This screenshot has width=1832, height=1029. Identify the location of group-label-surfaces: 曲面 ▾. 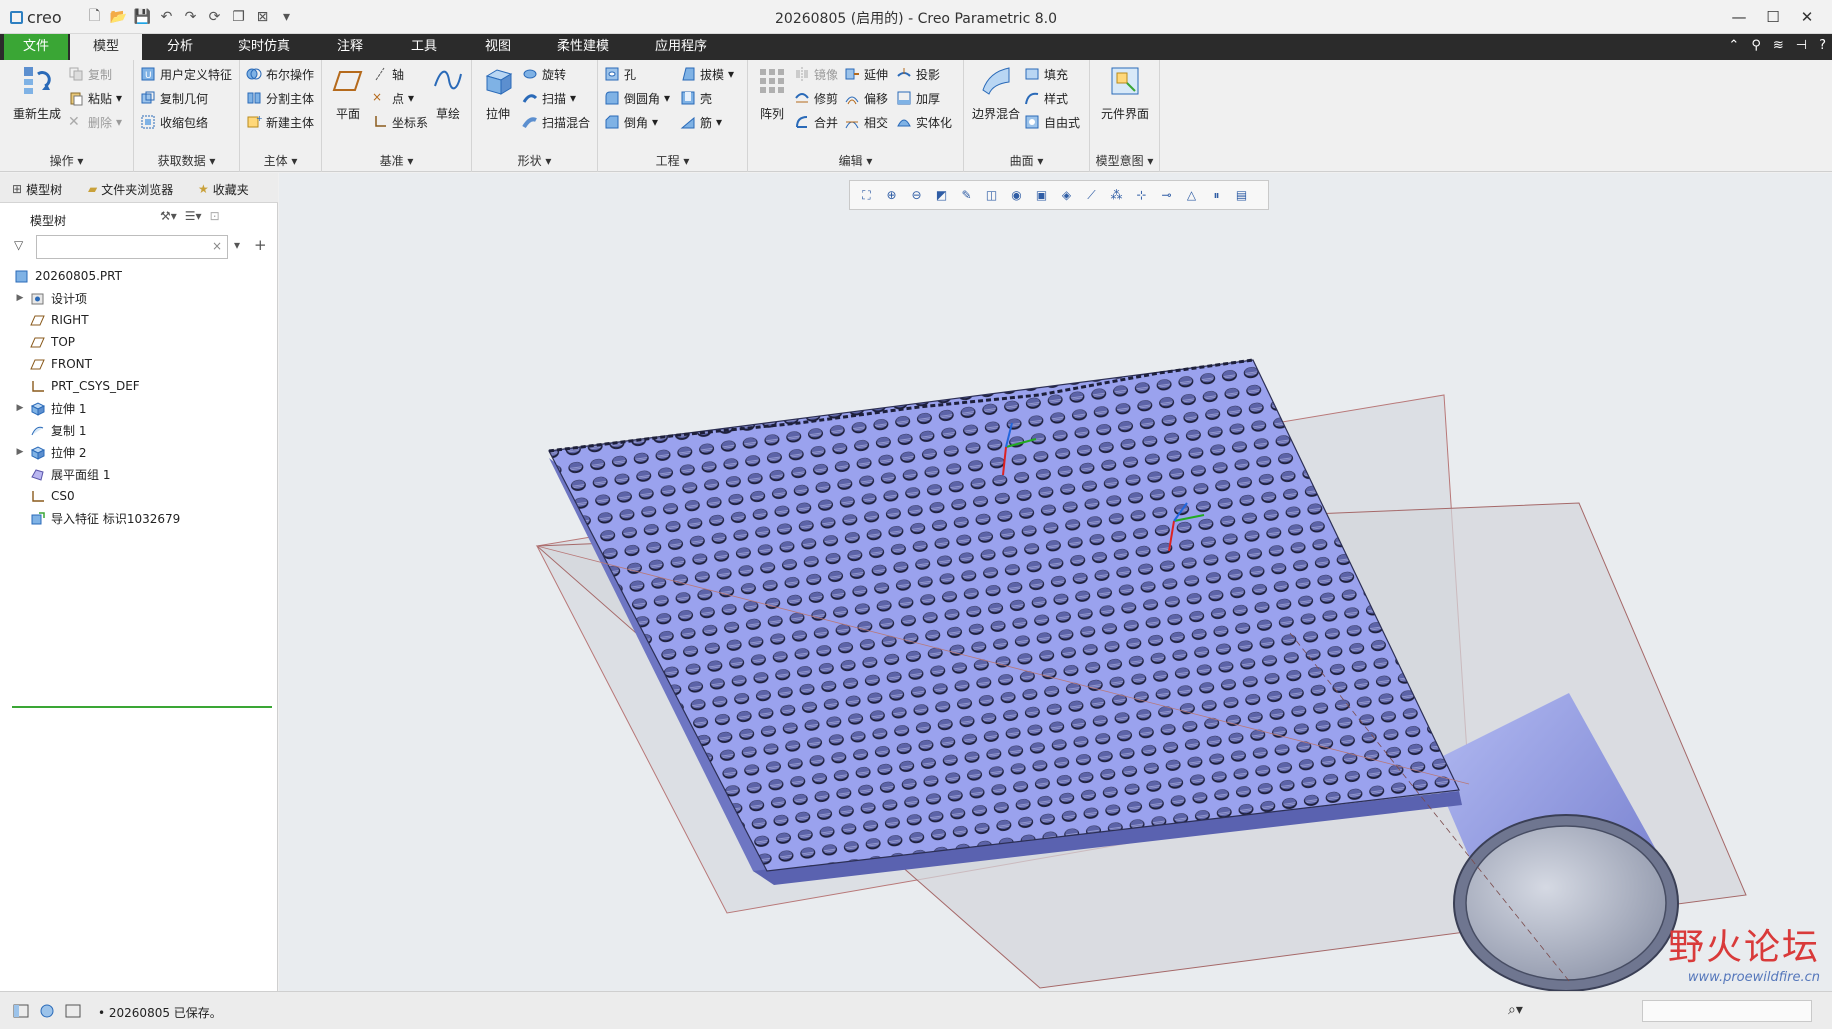
(1026, 160).